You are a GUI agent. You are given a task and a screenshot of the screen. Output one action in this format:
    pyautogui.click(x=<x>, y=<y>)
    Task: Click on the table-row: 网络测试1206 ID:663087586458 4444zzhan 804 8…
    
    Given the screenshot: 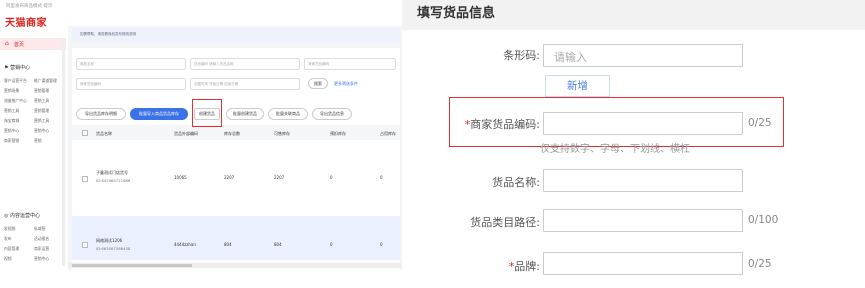 What is the action you would take?
    pyautogui.click(x=236, y=238)
    